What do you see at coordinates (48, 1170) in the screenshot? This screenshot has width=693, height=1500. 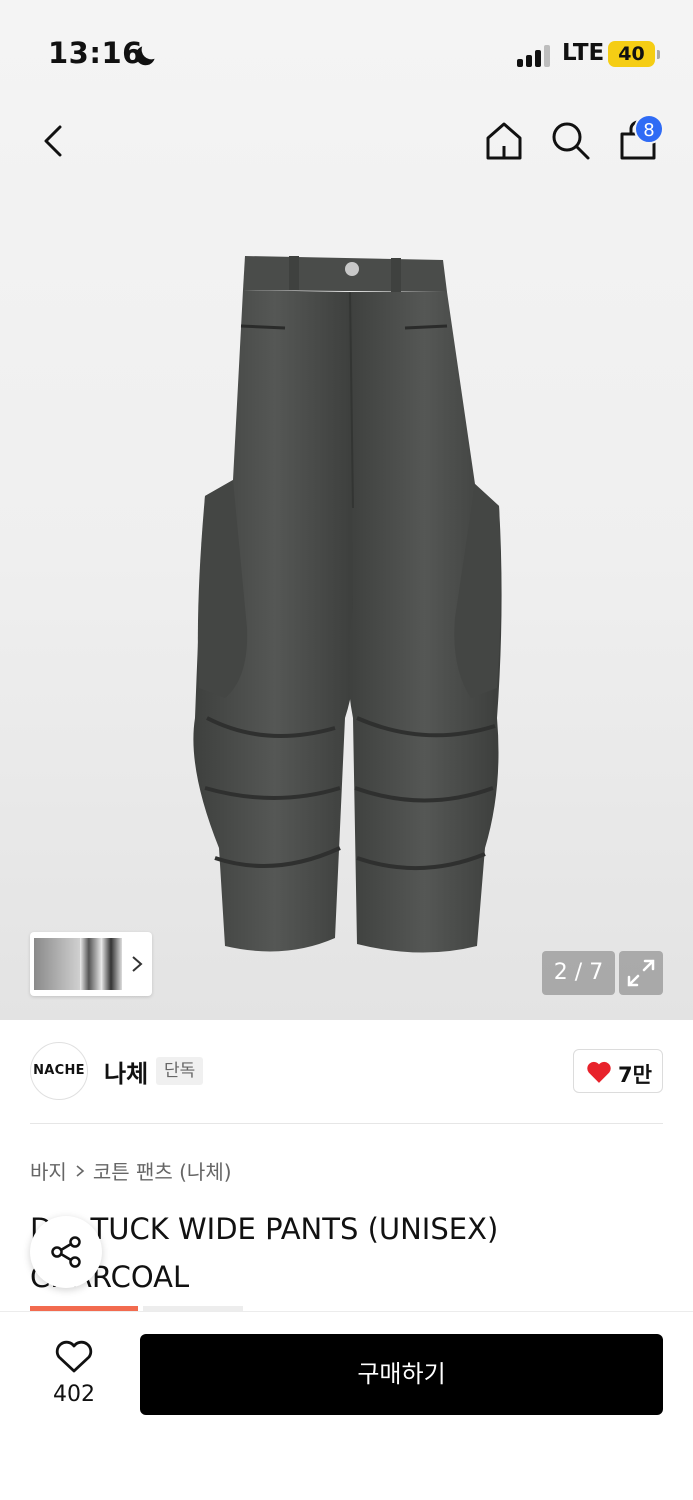 I see `breadcrumb-category: 바지` at bounding box center [48, 1170].